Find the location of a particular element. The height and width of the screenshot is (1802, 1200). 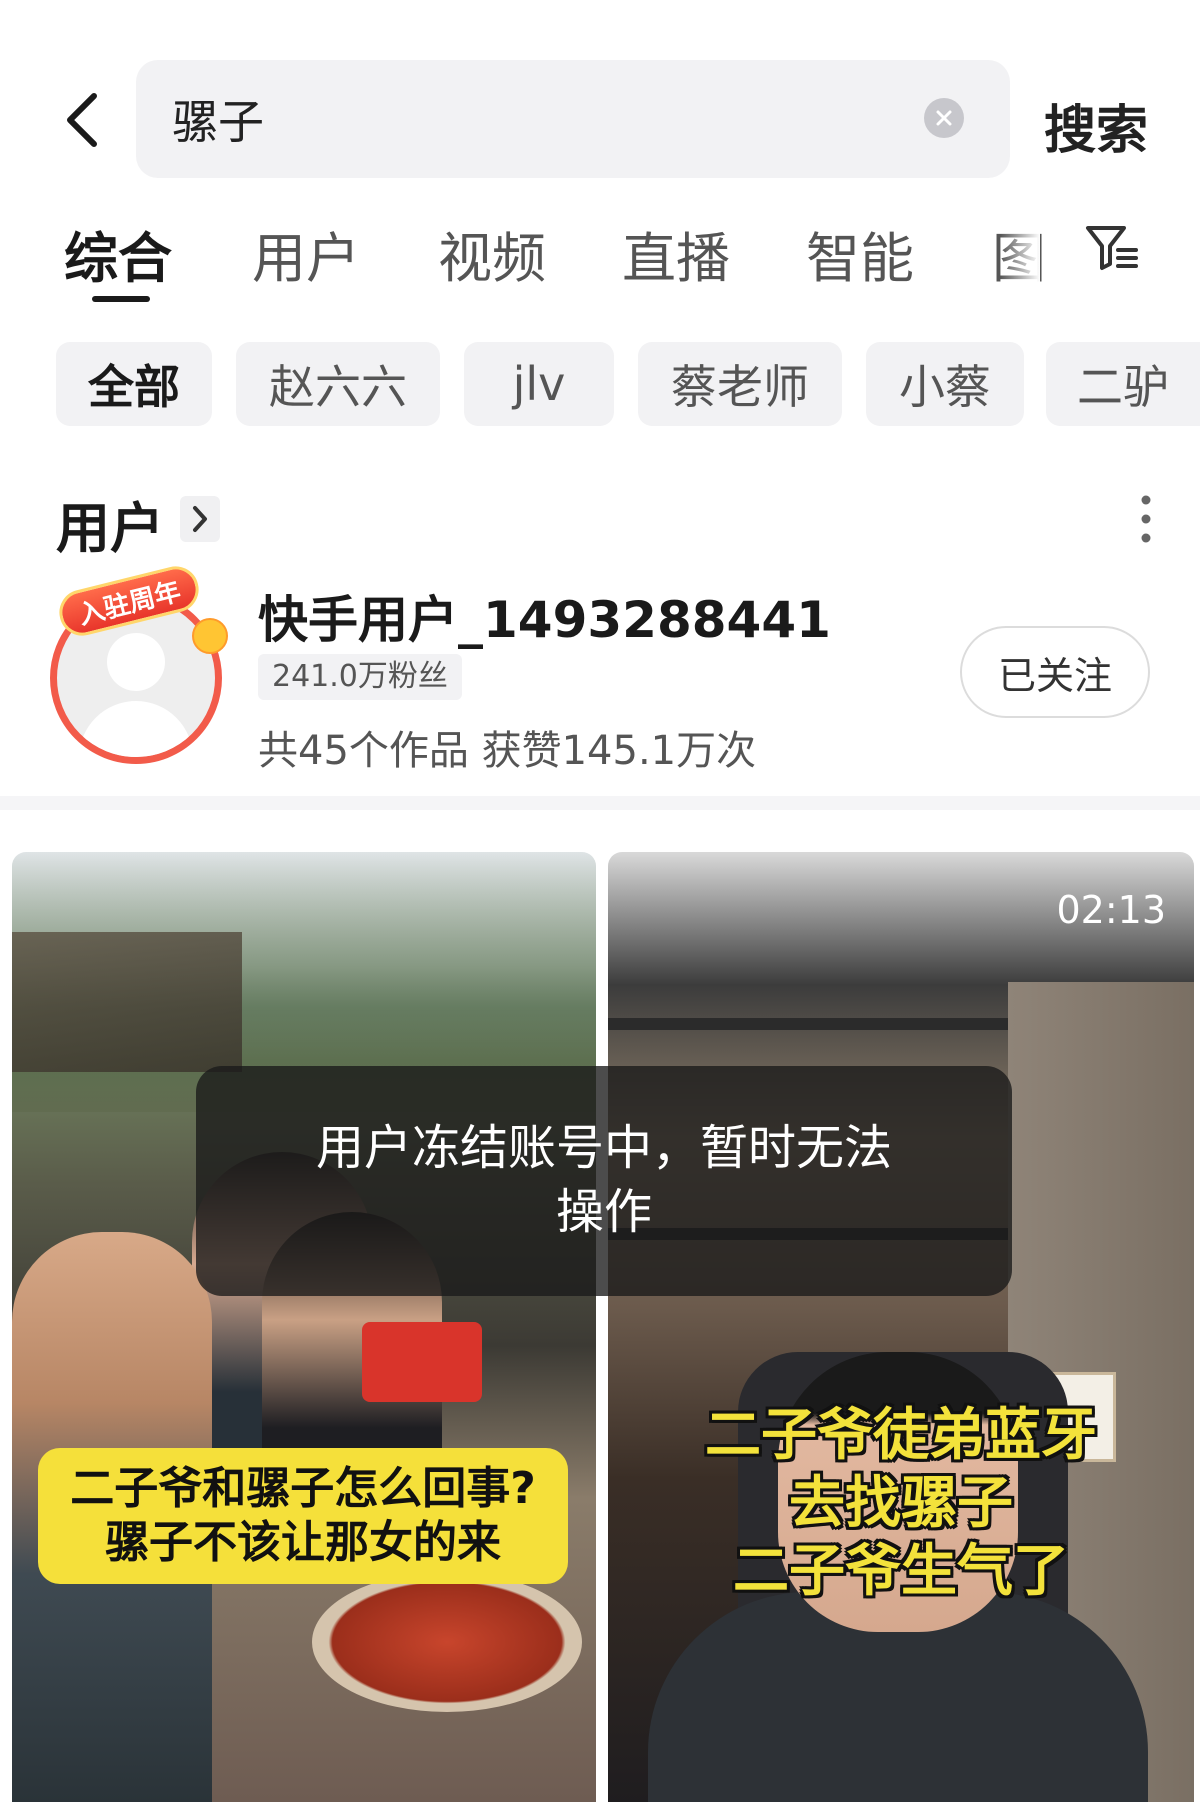

clear-search-button is located at coordinates (944, 118).